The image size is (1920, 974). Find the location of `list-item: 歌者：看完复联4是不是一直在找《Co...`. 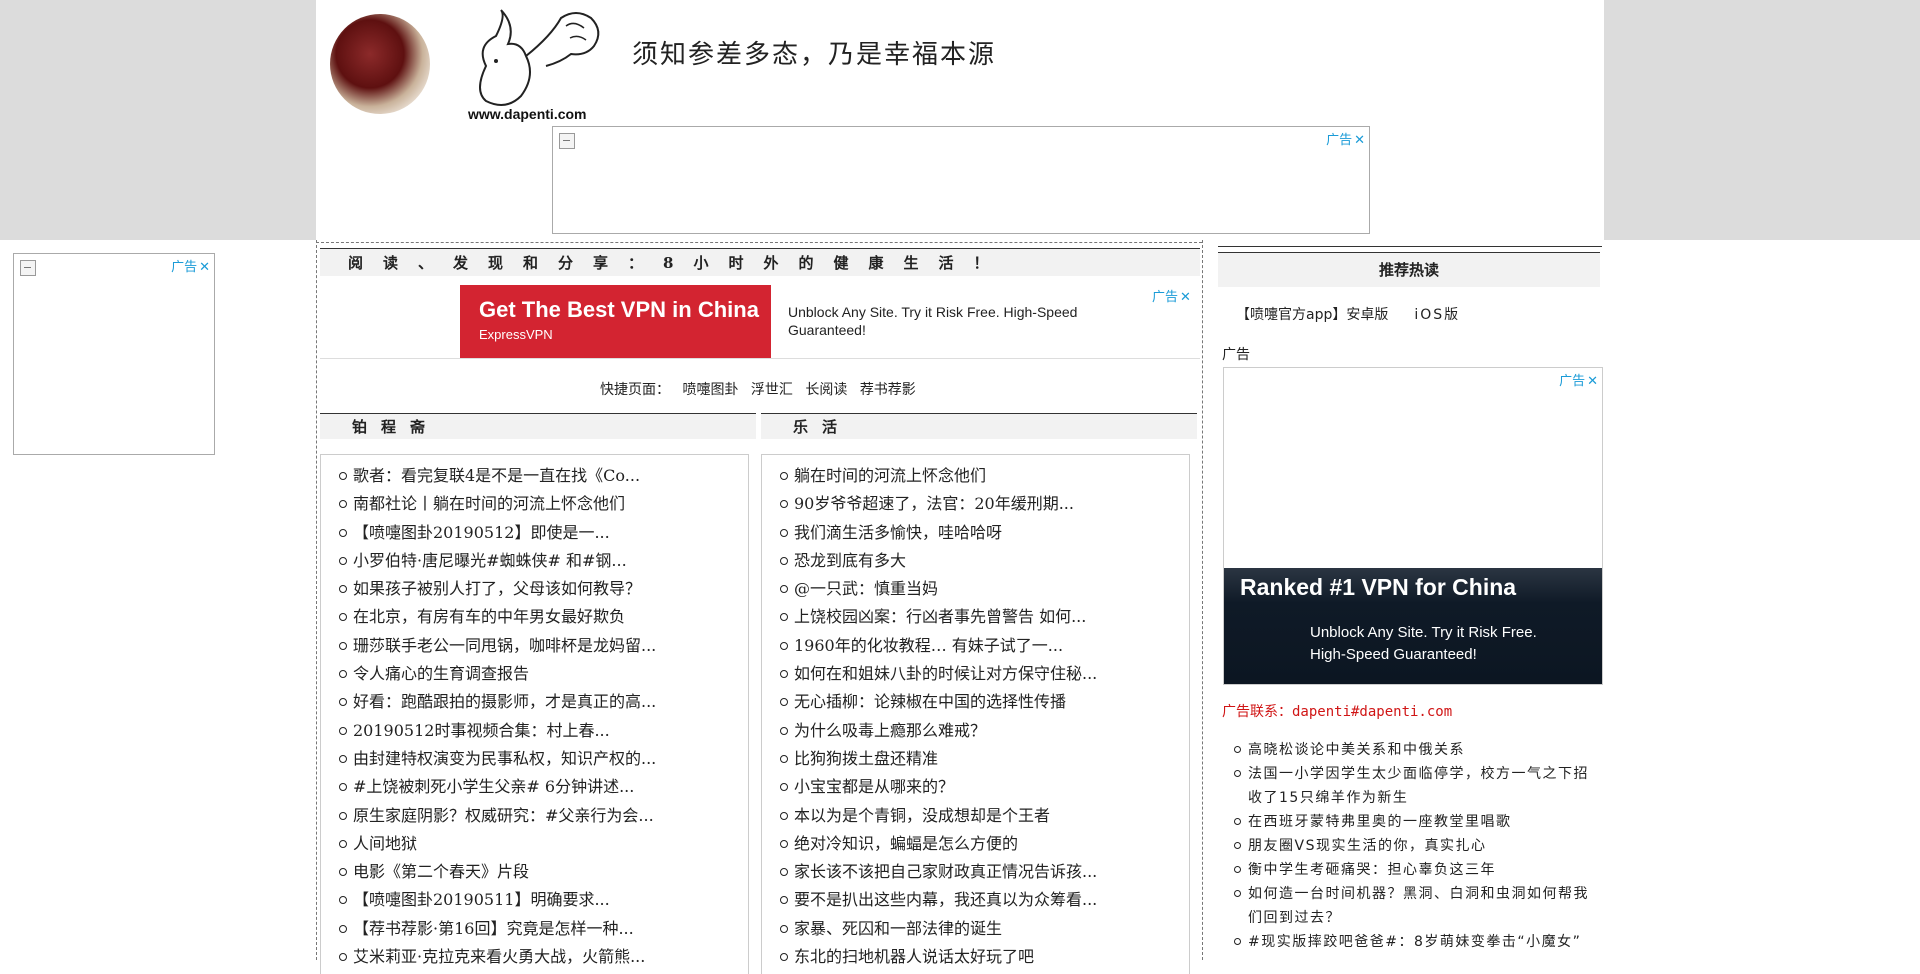

list-item: 歌者：看完复联4是不是一直在找《Co... is located at coordinates (542, 476).